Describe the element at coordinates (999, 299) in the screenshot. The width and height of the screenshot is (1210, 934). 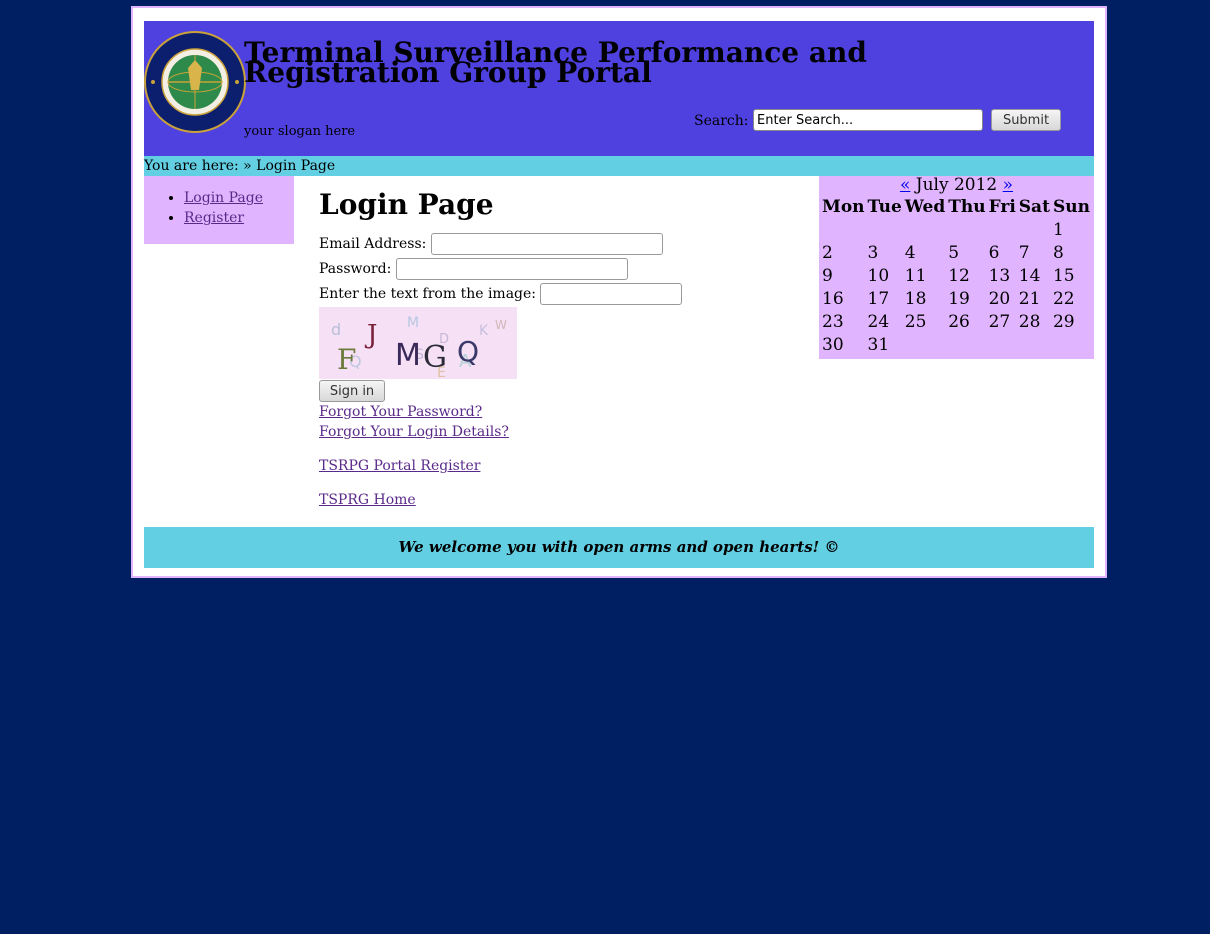
I see `calendar-day: 20` at that location.